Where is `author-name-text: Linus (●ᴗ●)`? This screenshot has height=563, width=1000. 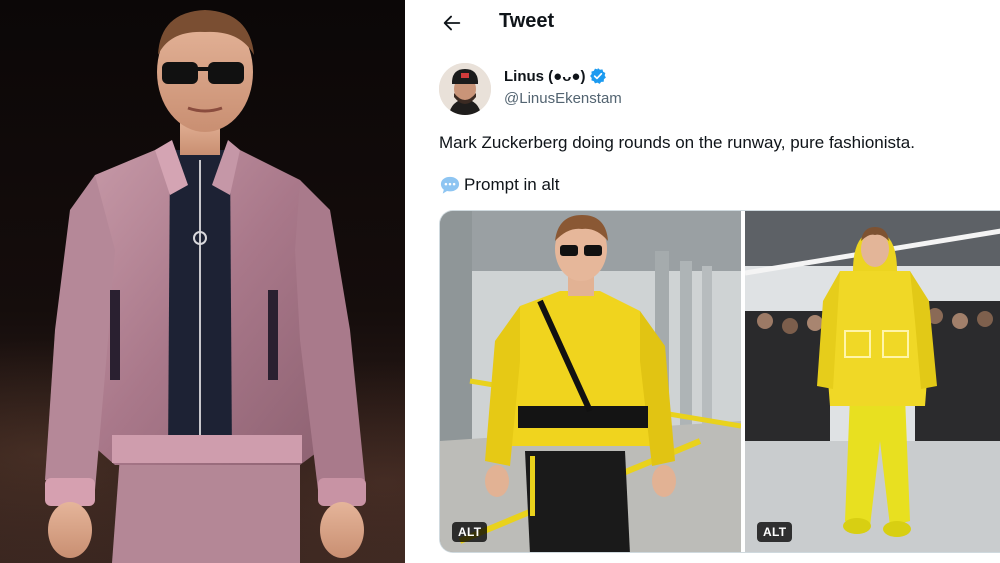 author-name-text: Linus (●ᴗ●) is located at coordinates (544, 76).